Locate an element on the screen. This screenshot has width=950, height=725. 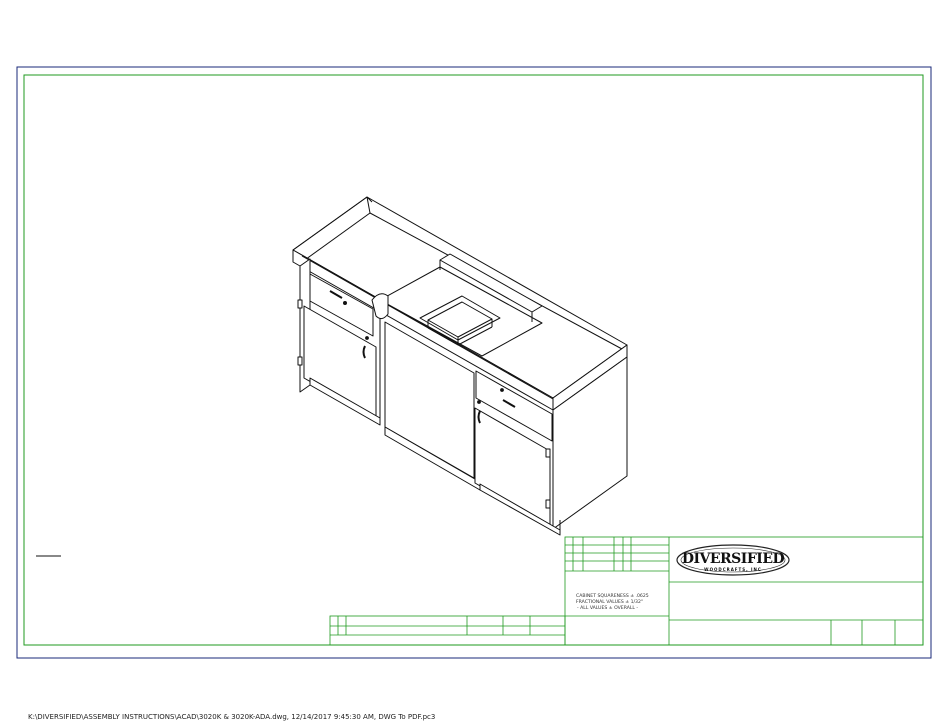
note-squareness: CABINET SQUARENESS ± .0625 is located at coordinates (612, 596).